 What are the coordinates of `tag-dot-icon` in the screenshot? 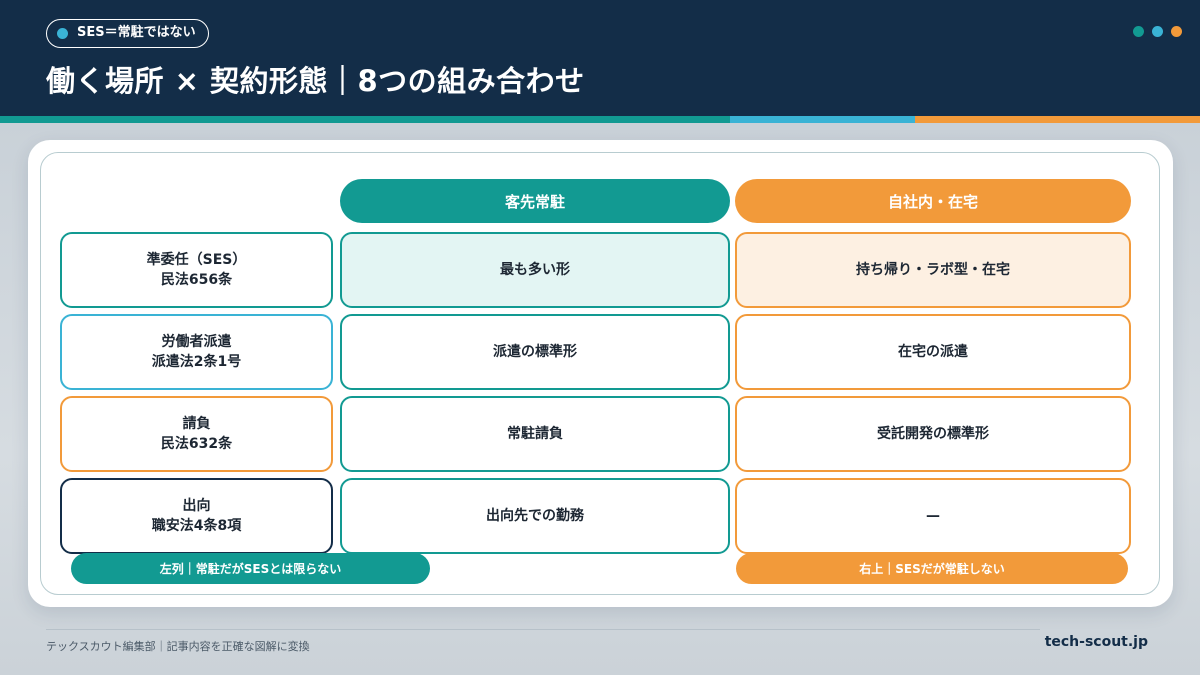 It's located at (62, 33).